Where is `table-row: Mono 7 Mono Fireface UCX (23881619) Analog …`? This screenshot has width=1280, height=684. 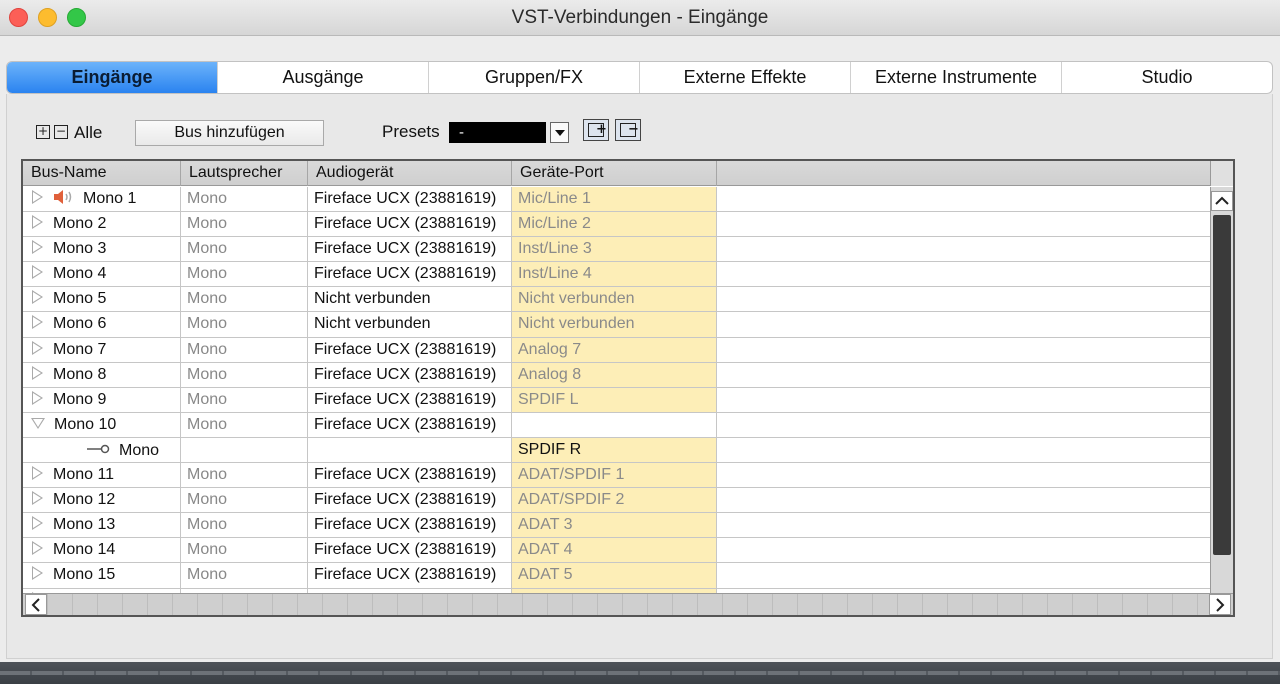
table-row: Mono 7 Mono Fireface UCX (23881619) Analog … is located at coordinates (628, 350).